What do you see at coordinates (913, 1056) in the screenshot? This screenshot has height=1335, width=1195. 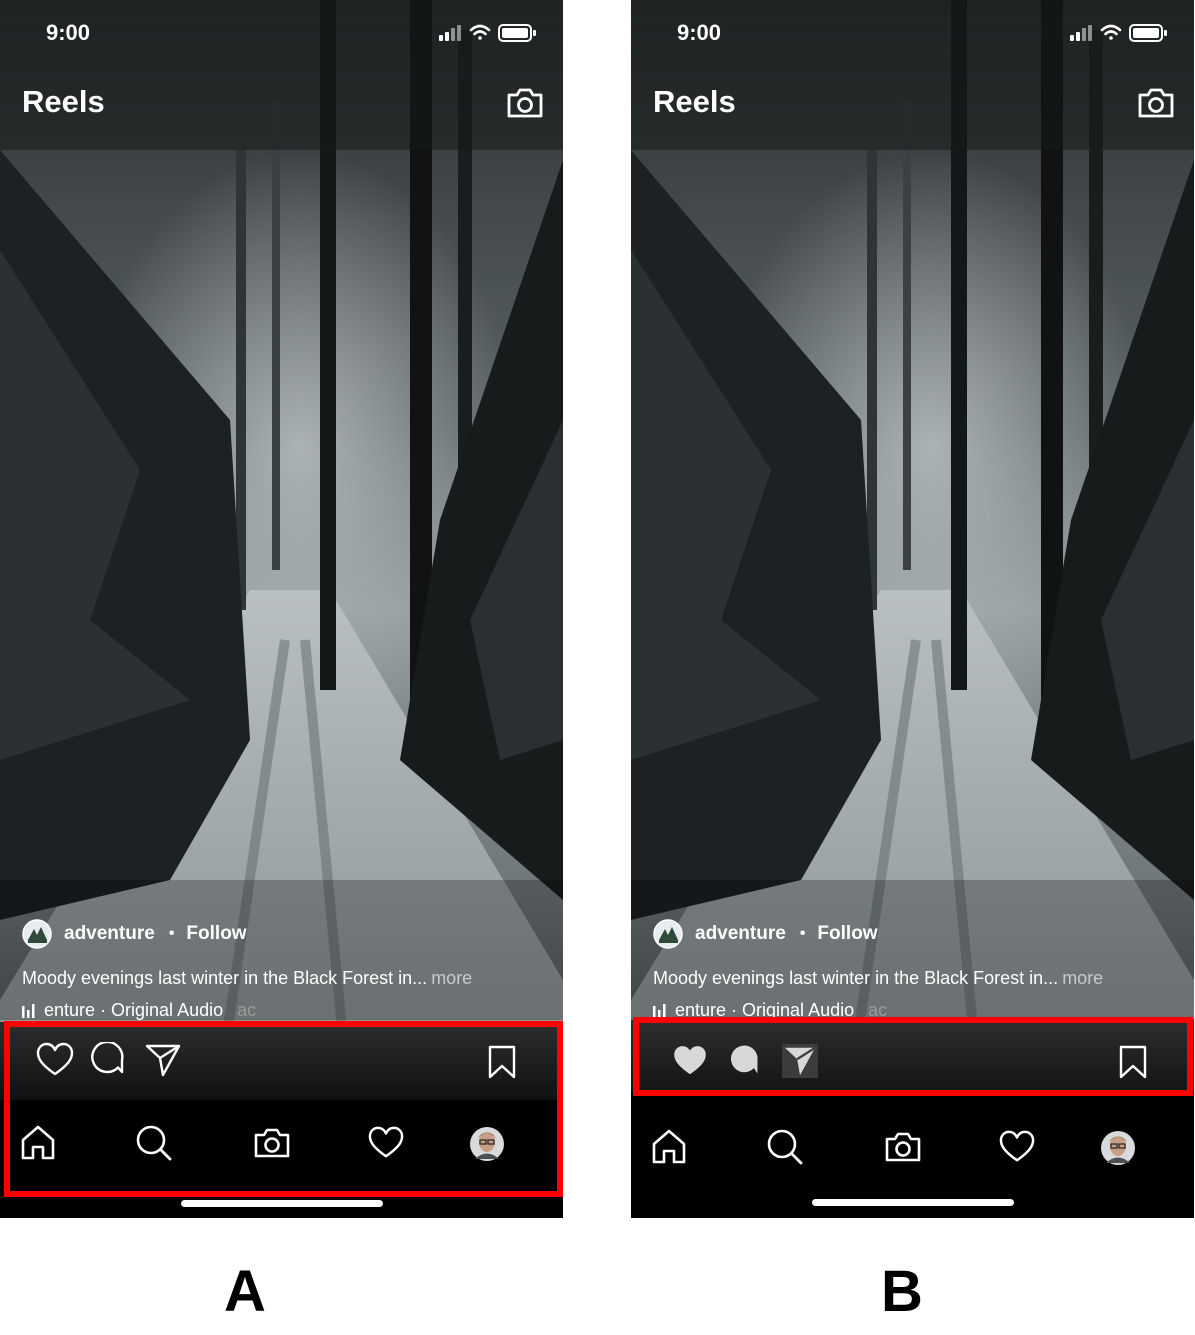 I see `highlight-box-b` at bounding box center [913, 1056].